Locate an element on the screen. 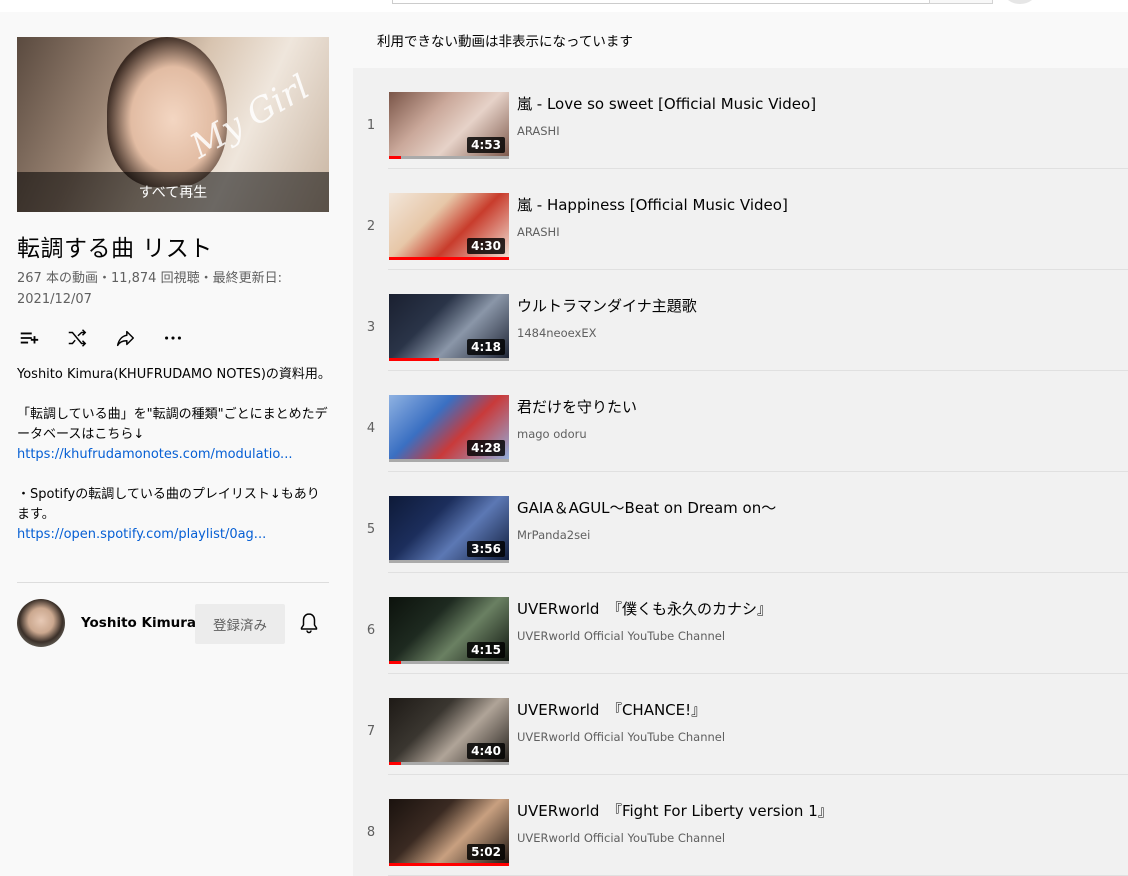 This screenshot has height=876, width=1128. search-input is located at coordinates (661, 2).